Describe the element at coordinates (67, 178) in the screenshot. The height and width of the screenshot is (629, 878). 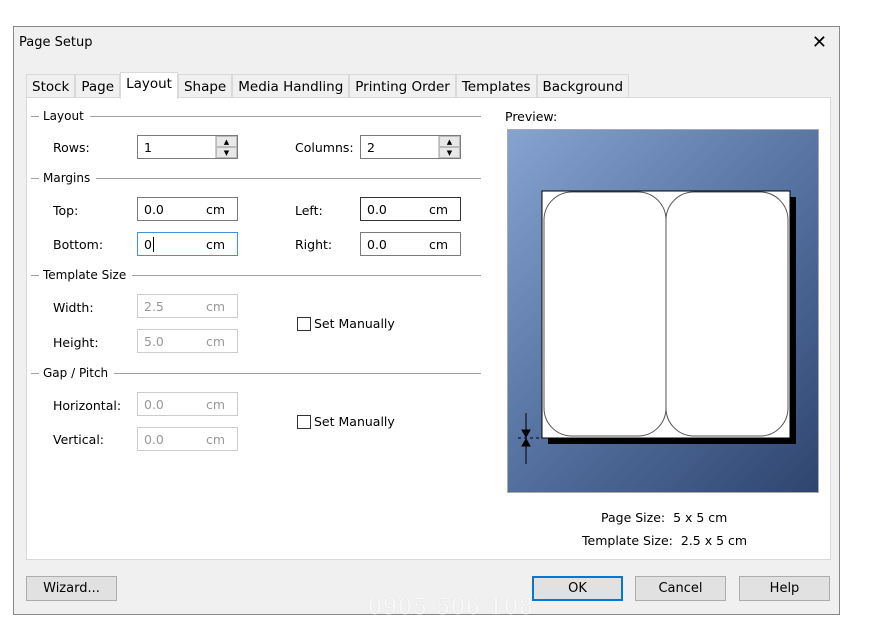
I see `section-title: Margins` at that location.